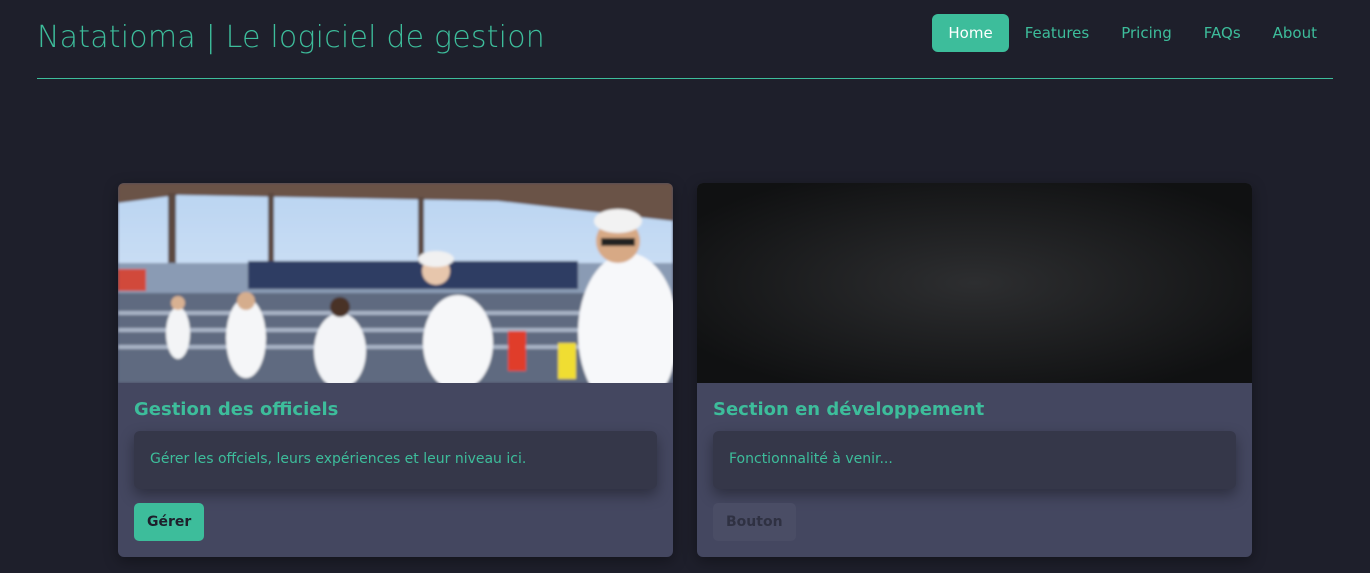  What do you see at coordinates (1057, 33) in the screenshot?
I see `nav-features: Features` at bounding box center [1057, 33].